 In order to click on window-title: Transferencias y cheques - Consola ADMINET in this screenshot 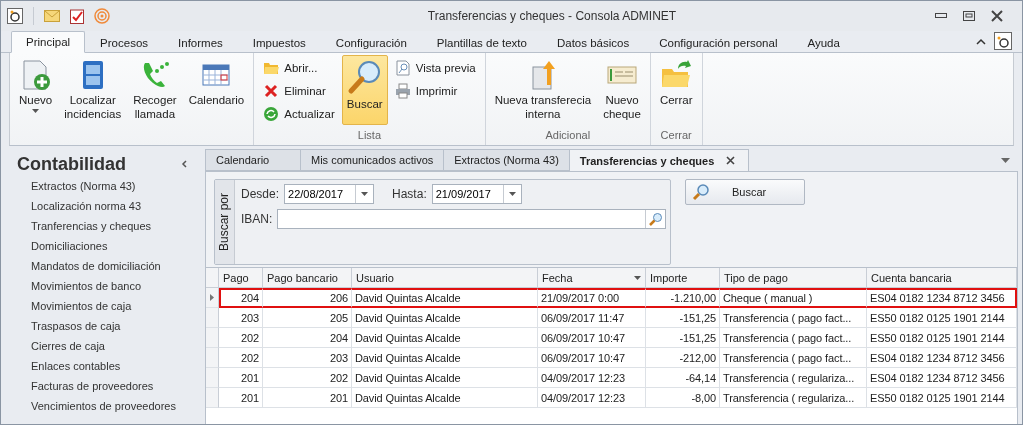, I will do `click(552, 16)`.